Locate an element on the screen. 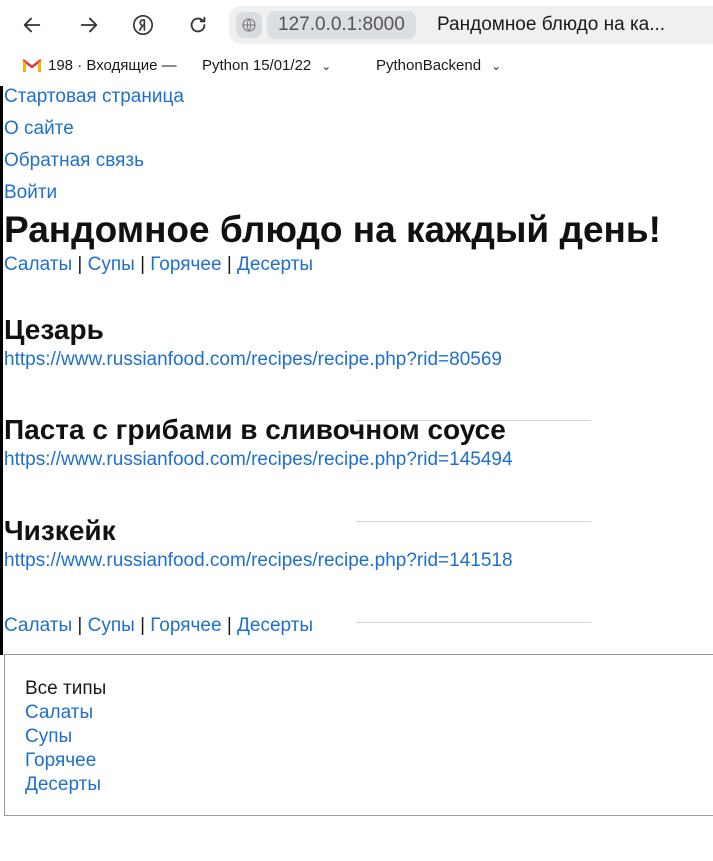 The width and height of the screenshot is (713, 861). category-nav-top: Салаты | Супы | Горячее | Десерты is located at coordinates (358, 265).